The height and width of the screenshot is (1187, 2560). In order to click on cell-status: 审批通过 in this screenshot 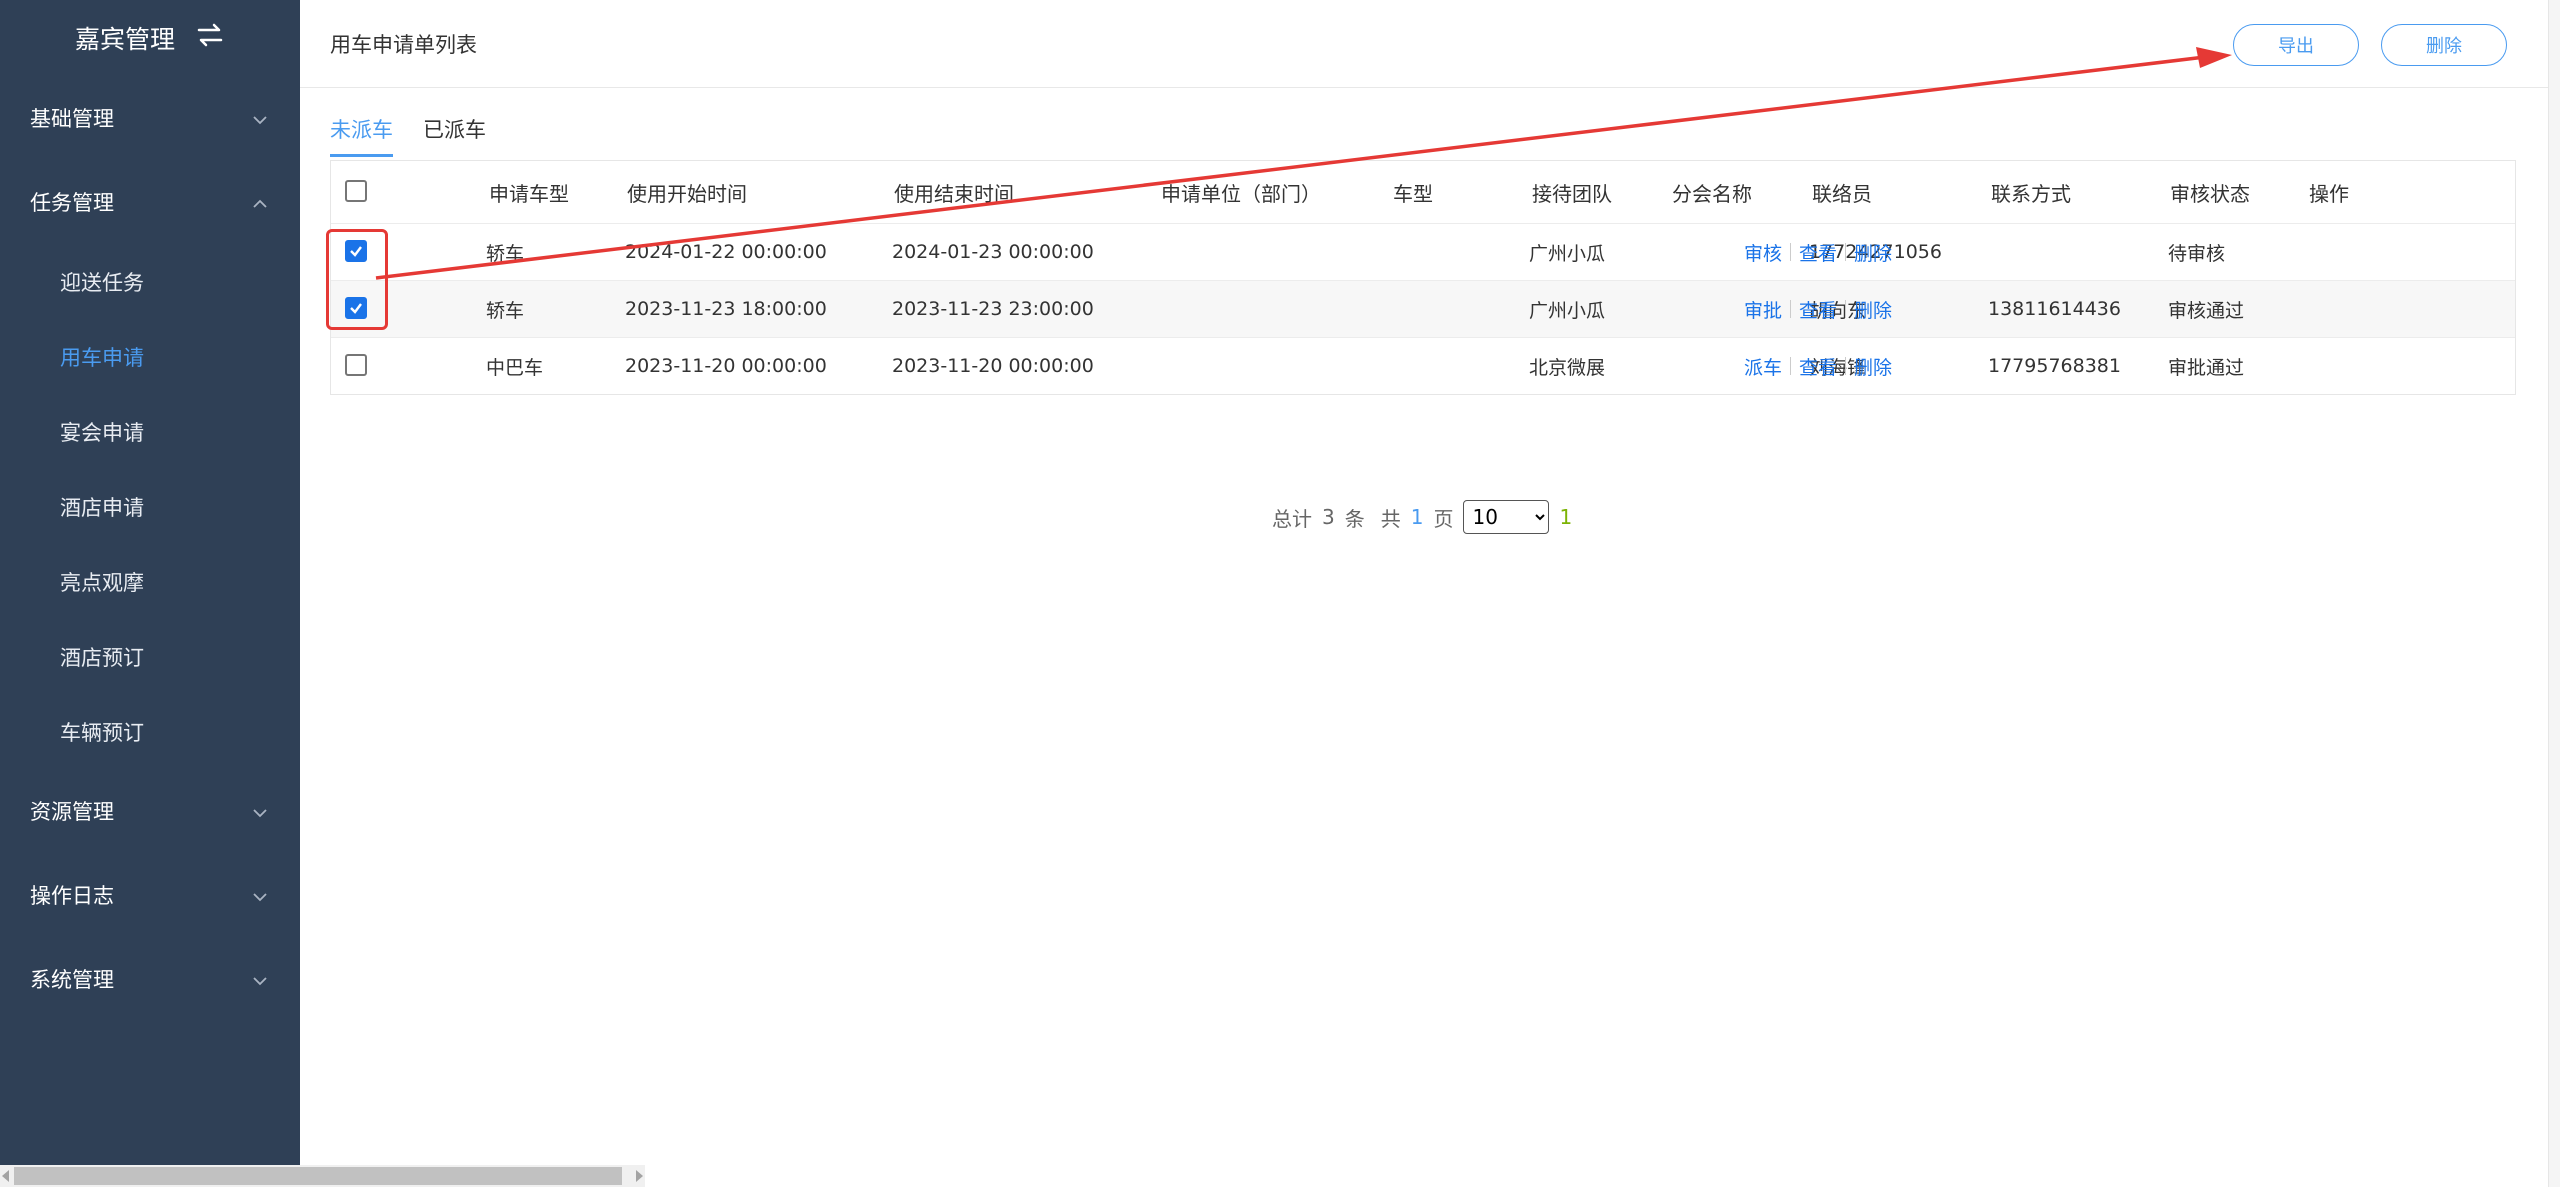, I will do `click(2206, 367)`.